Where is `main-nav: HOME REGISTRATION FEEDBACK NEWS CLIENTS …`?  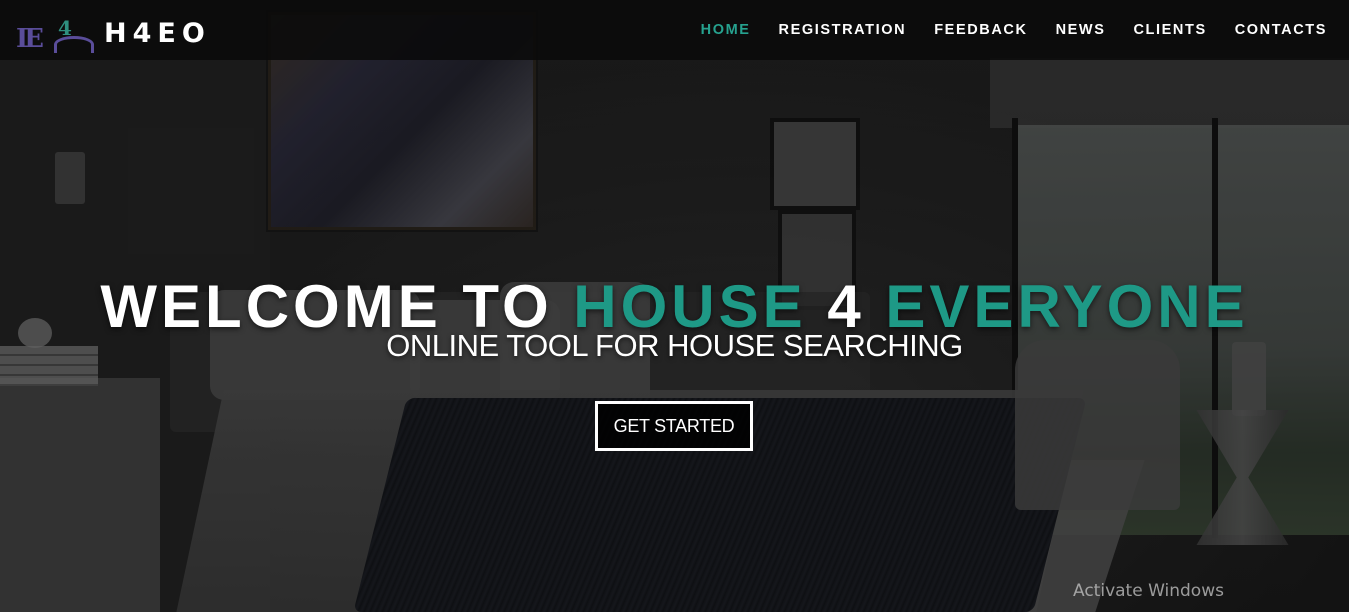 main-nav: HOME REGISTRATION FEEDBACK NEWS CLIENTS … is located at coordinates (1000, 30).